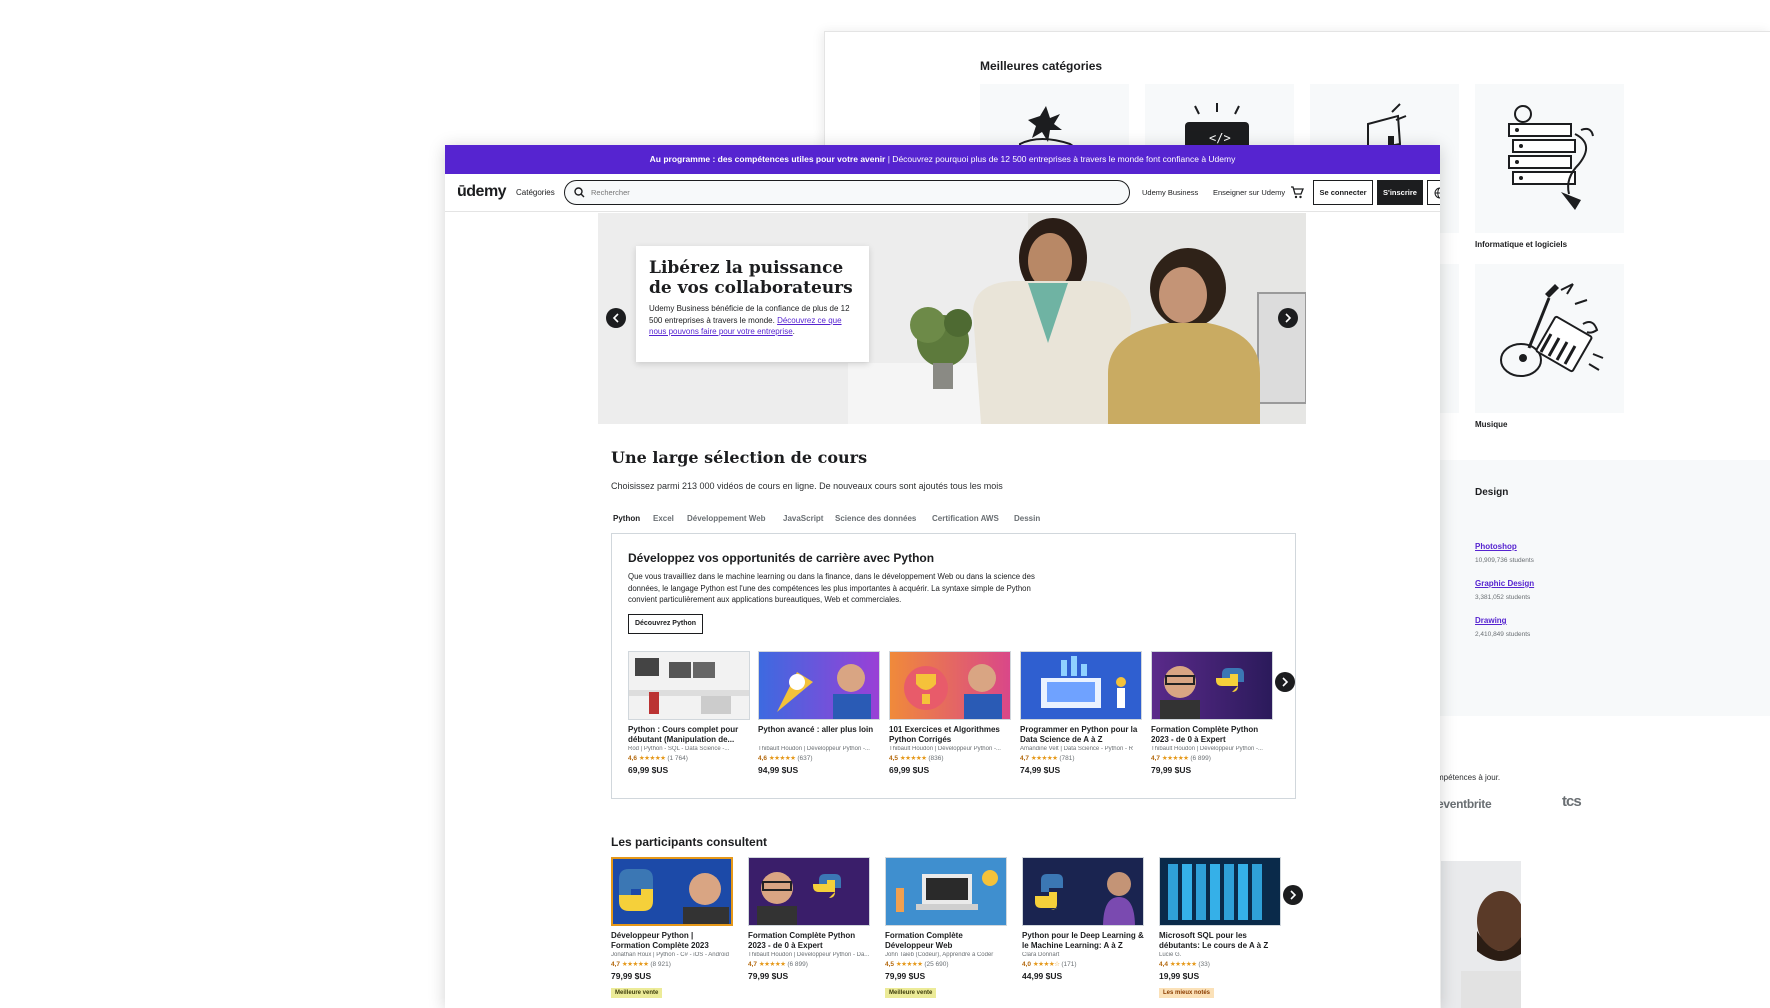 Image resolution: width=1770 pixels, height=1008 pixels. Describe the element at coordinates (535, 192) in the screenshot. I see `categories-menu: Catégories` at that location.